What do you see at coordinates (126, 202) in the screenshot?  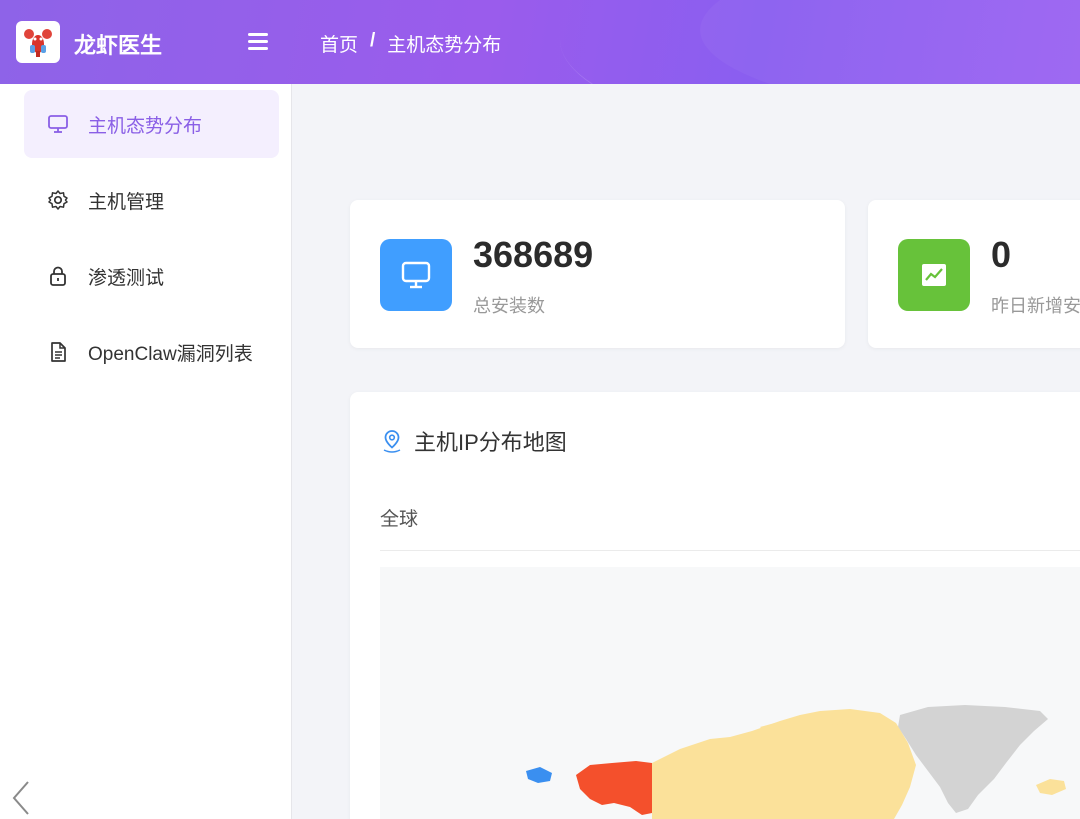 I see `sidebar-item-label: 主机管理` at bounding box center [126, 202].